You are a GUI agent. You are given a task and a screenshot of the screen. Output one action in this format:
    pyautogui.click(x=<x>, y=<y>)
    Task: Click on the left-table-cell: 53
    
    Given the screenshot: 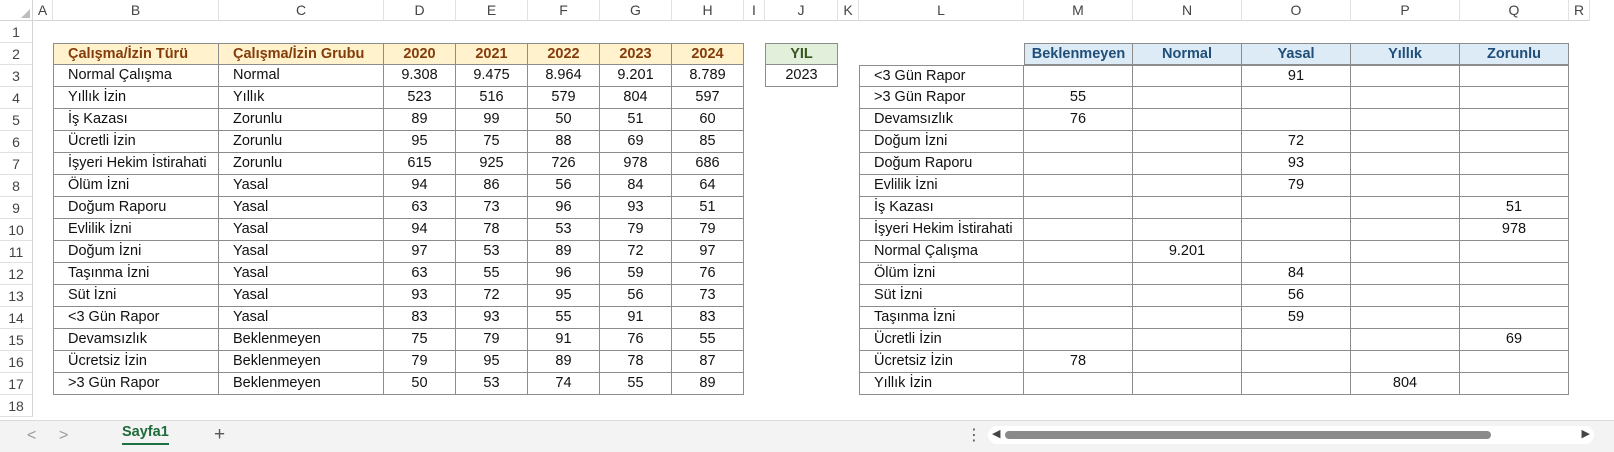 What is the action you would take?
    pyautogui.click(x=492, y=252)
    